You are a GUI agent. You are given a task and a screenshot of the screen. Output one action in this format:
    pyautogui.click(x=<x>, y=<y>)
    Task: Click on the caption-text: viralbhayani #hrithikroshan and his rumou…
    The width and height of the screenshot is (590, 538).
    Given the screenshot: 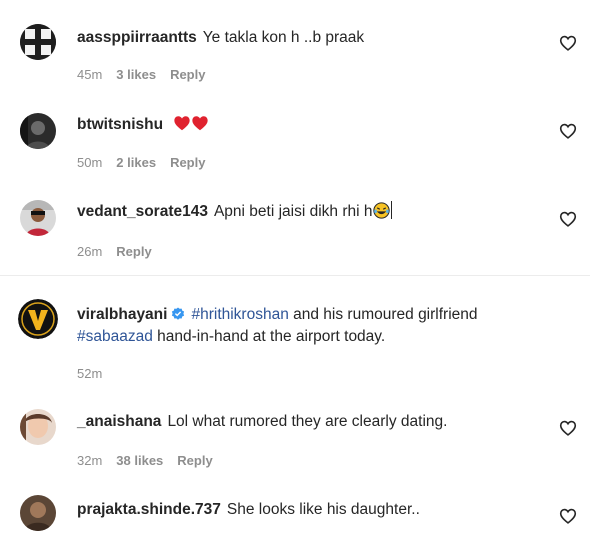 What is the action you would take?
    pyautogui.click(x=311, y=326)
    